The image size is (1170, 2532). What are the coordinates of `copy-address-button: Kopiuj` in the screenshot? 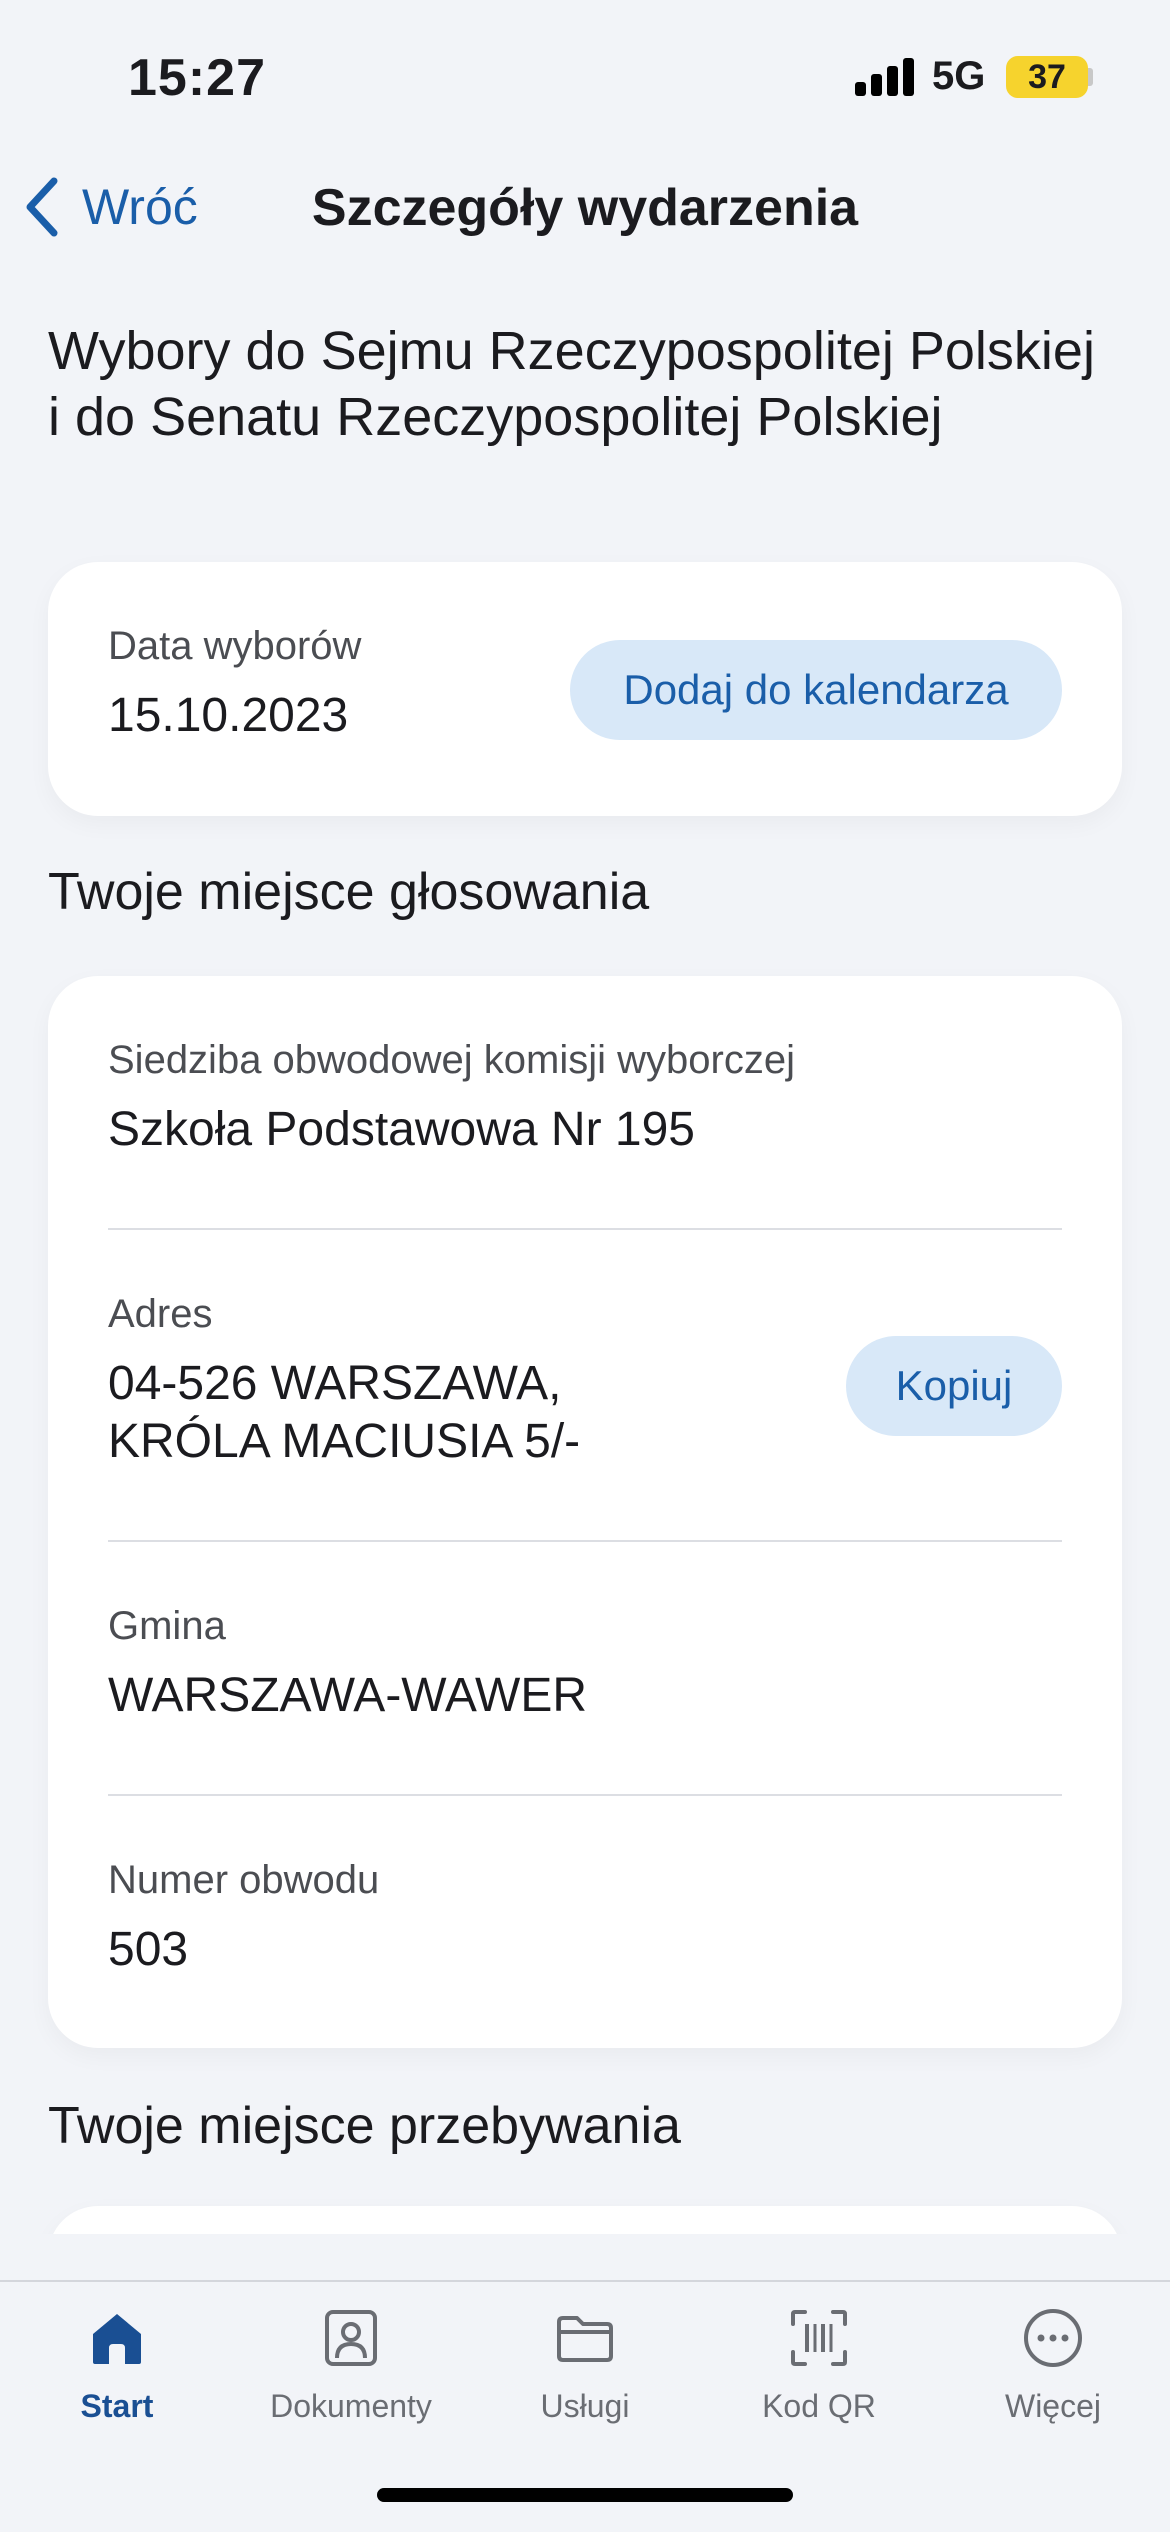 It's located at (954, 1386).